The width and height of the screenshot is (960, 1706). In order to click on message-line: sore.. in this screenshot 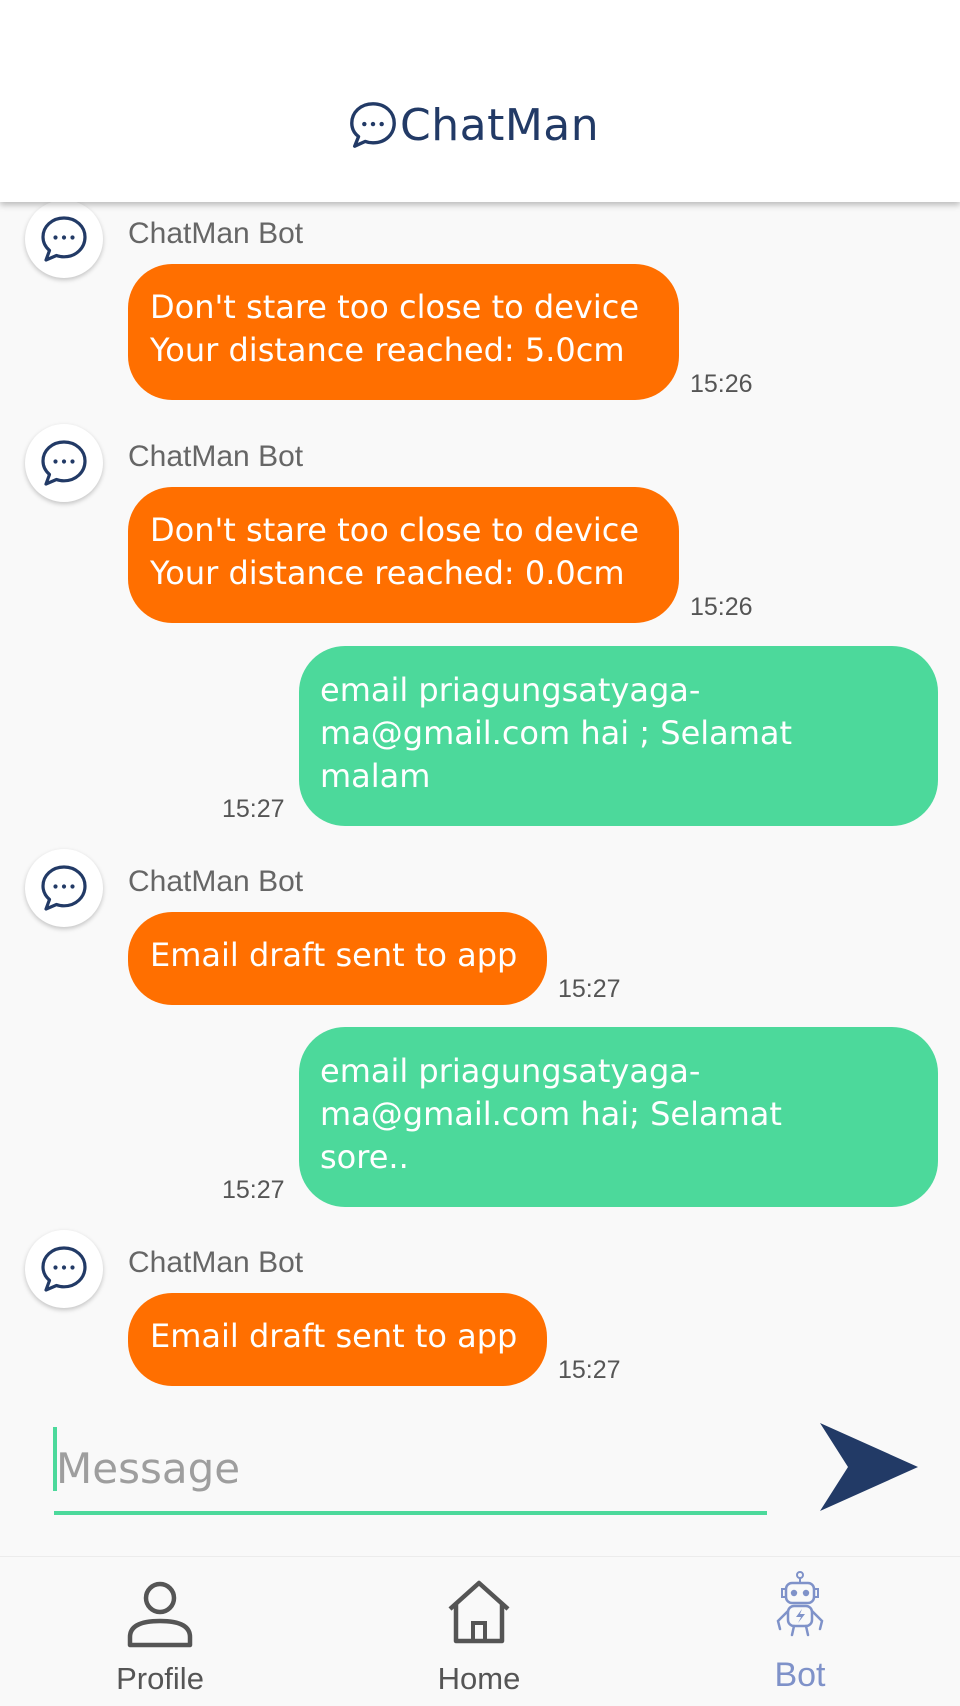, I will do `click(364, 1157)`.